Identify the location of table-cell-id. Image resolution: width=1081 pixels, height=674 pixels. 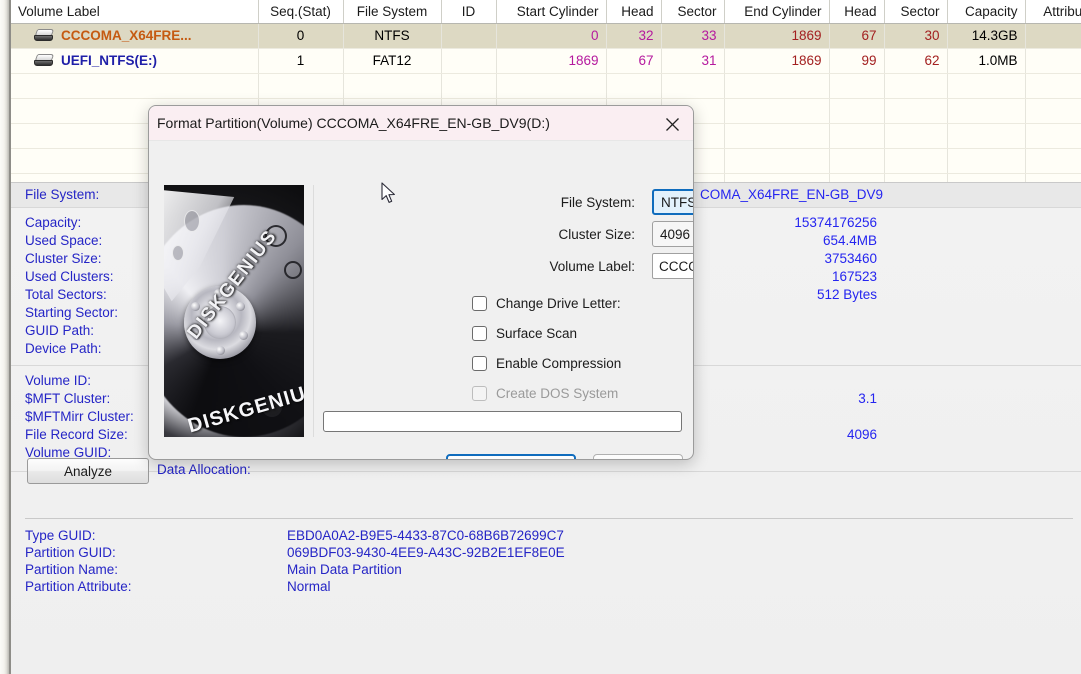
(469, 36).